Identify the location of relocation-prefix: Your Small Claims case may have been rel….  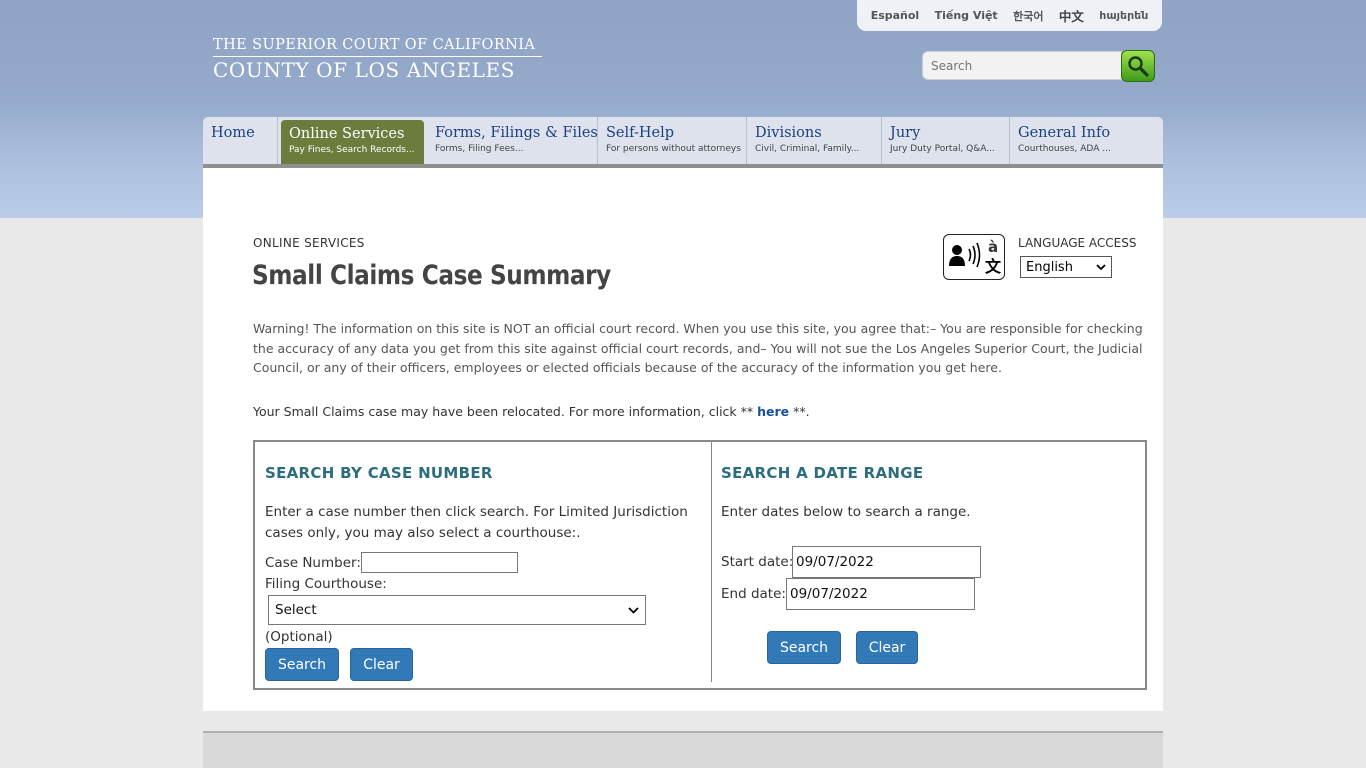
(505, 411).